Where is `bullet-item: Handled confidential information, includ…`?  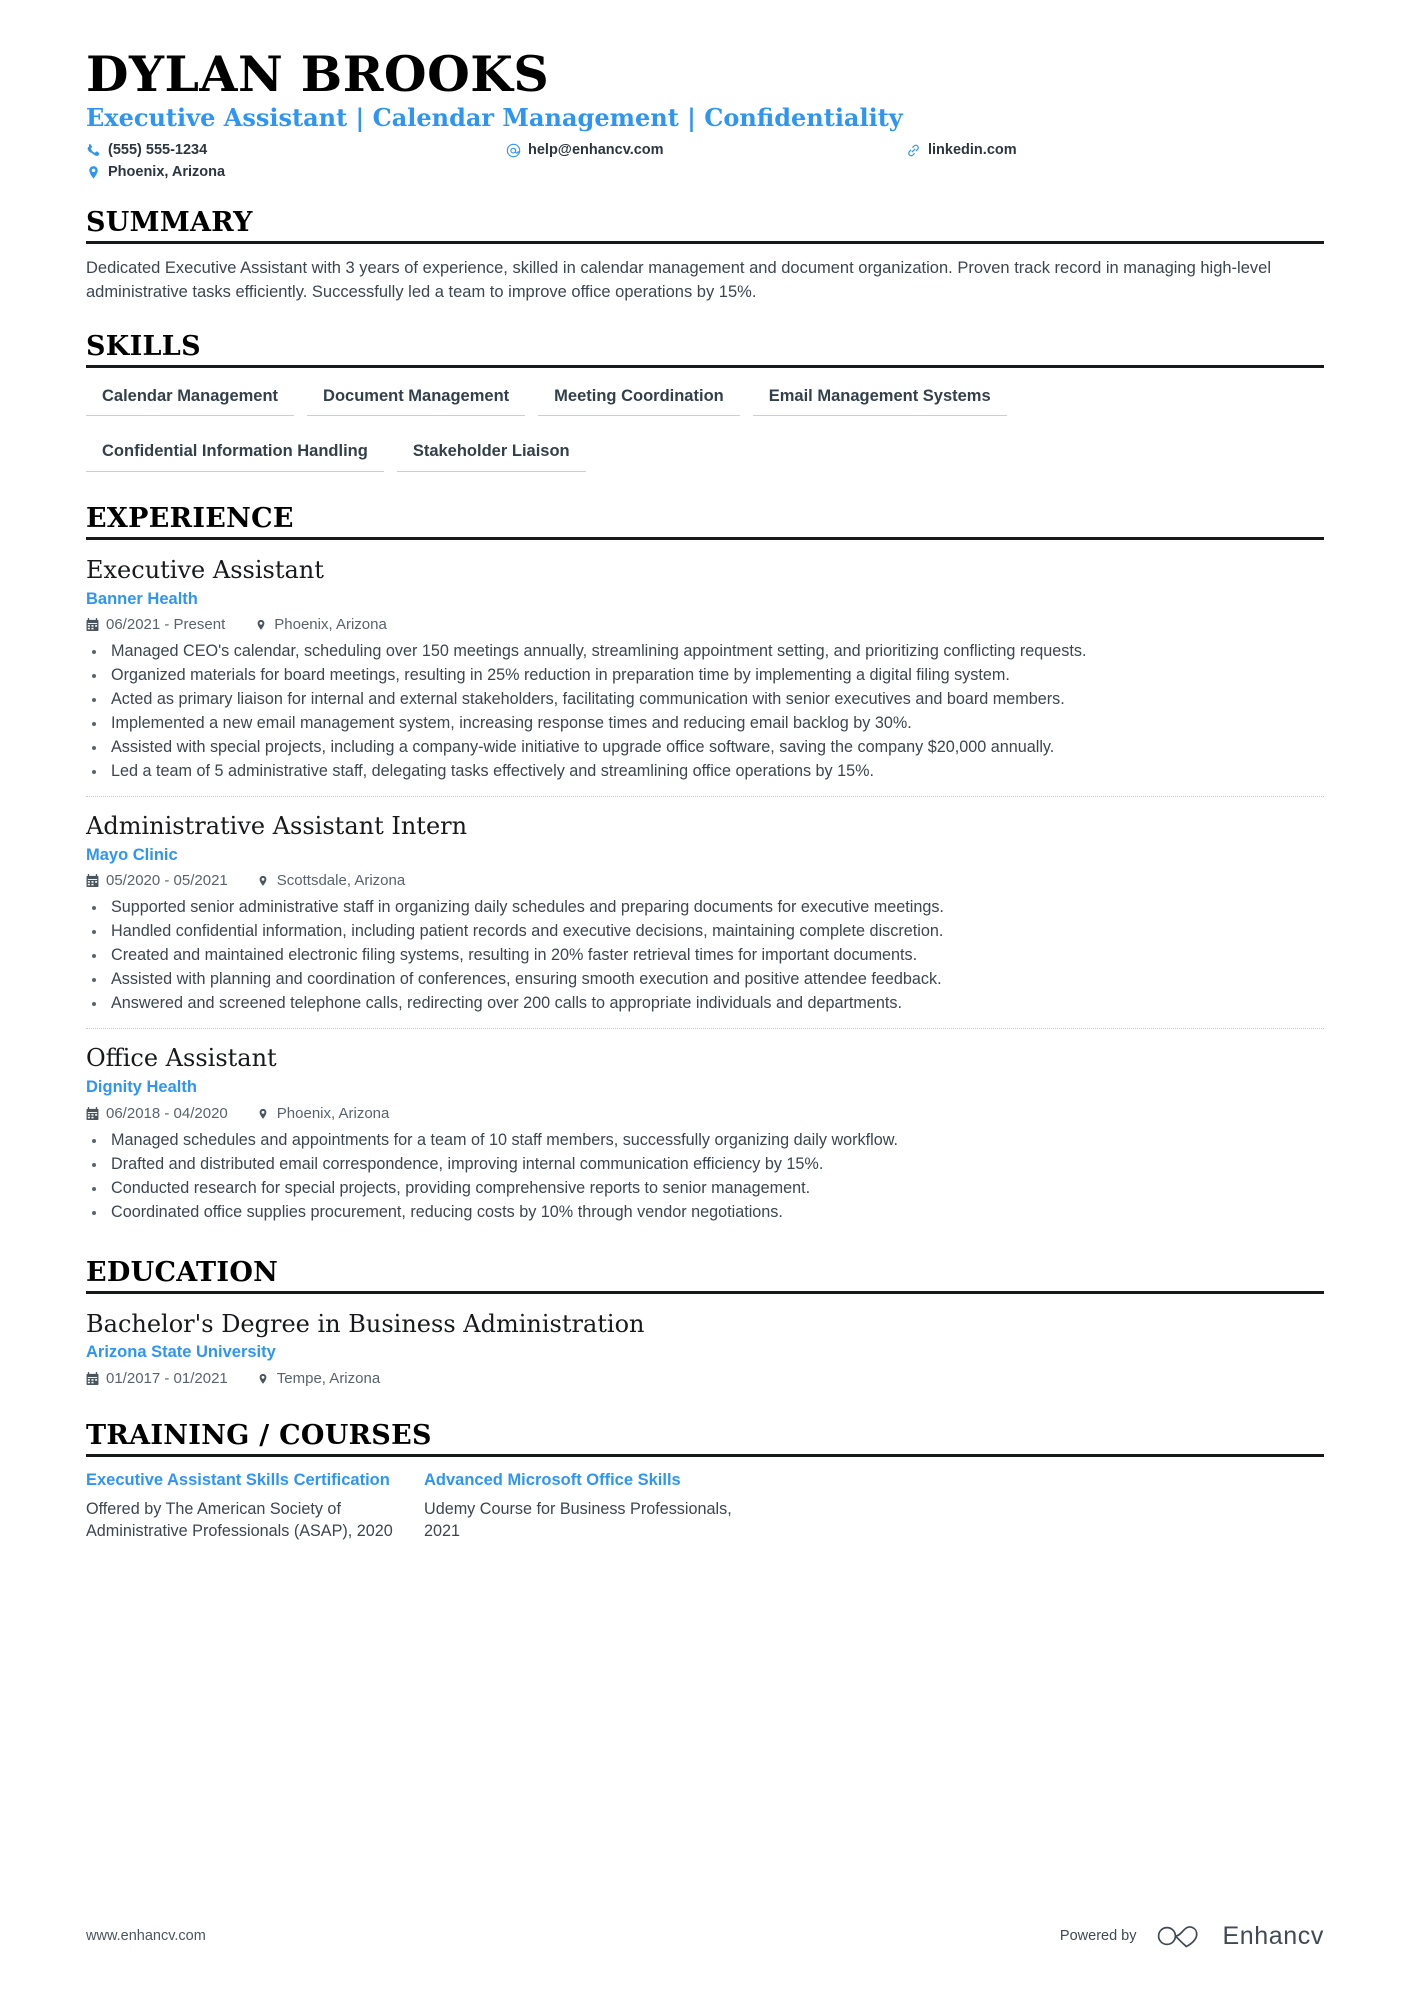 bullet-item: Handled confidential information, includ… is located at coordinates (696, 931).